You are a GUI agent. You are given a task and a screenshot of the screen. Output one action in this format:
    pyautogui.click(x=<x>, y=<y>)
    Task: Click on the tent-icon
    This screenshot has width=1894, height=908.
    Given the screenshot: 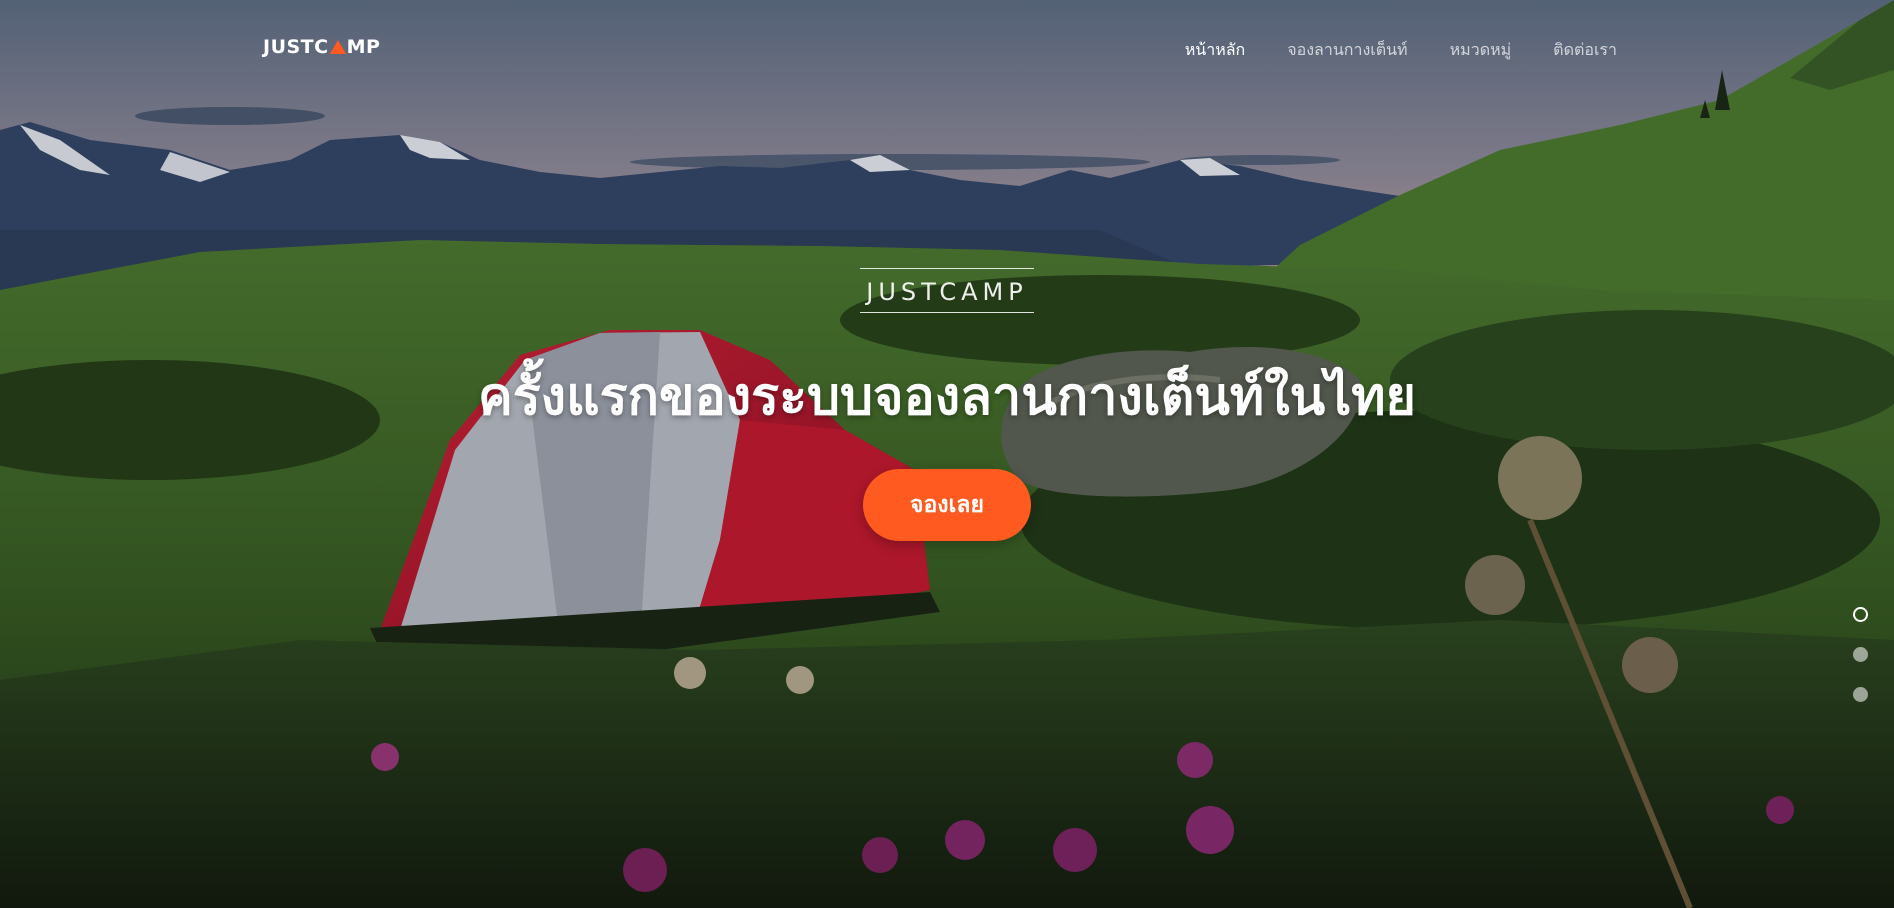 What is the action you would take?
    pyautogui.click(x=337, y=47)
    